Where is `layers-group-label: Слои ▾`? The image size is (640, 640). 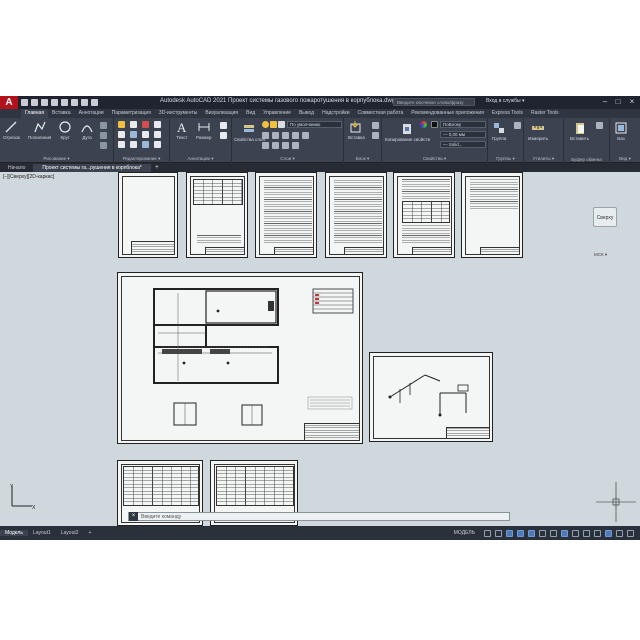
layers-group-label: Слои ▾ is located at coordinates (287, 159).